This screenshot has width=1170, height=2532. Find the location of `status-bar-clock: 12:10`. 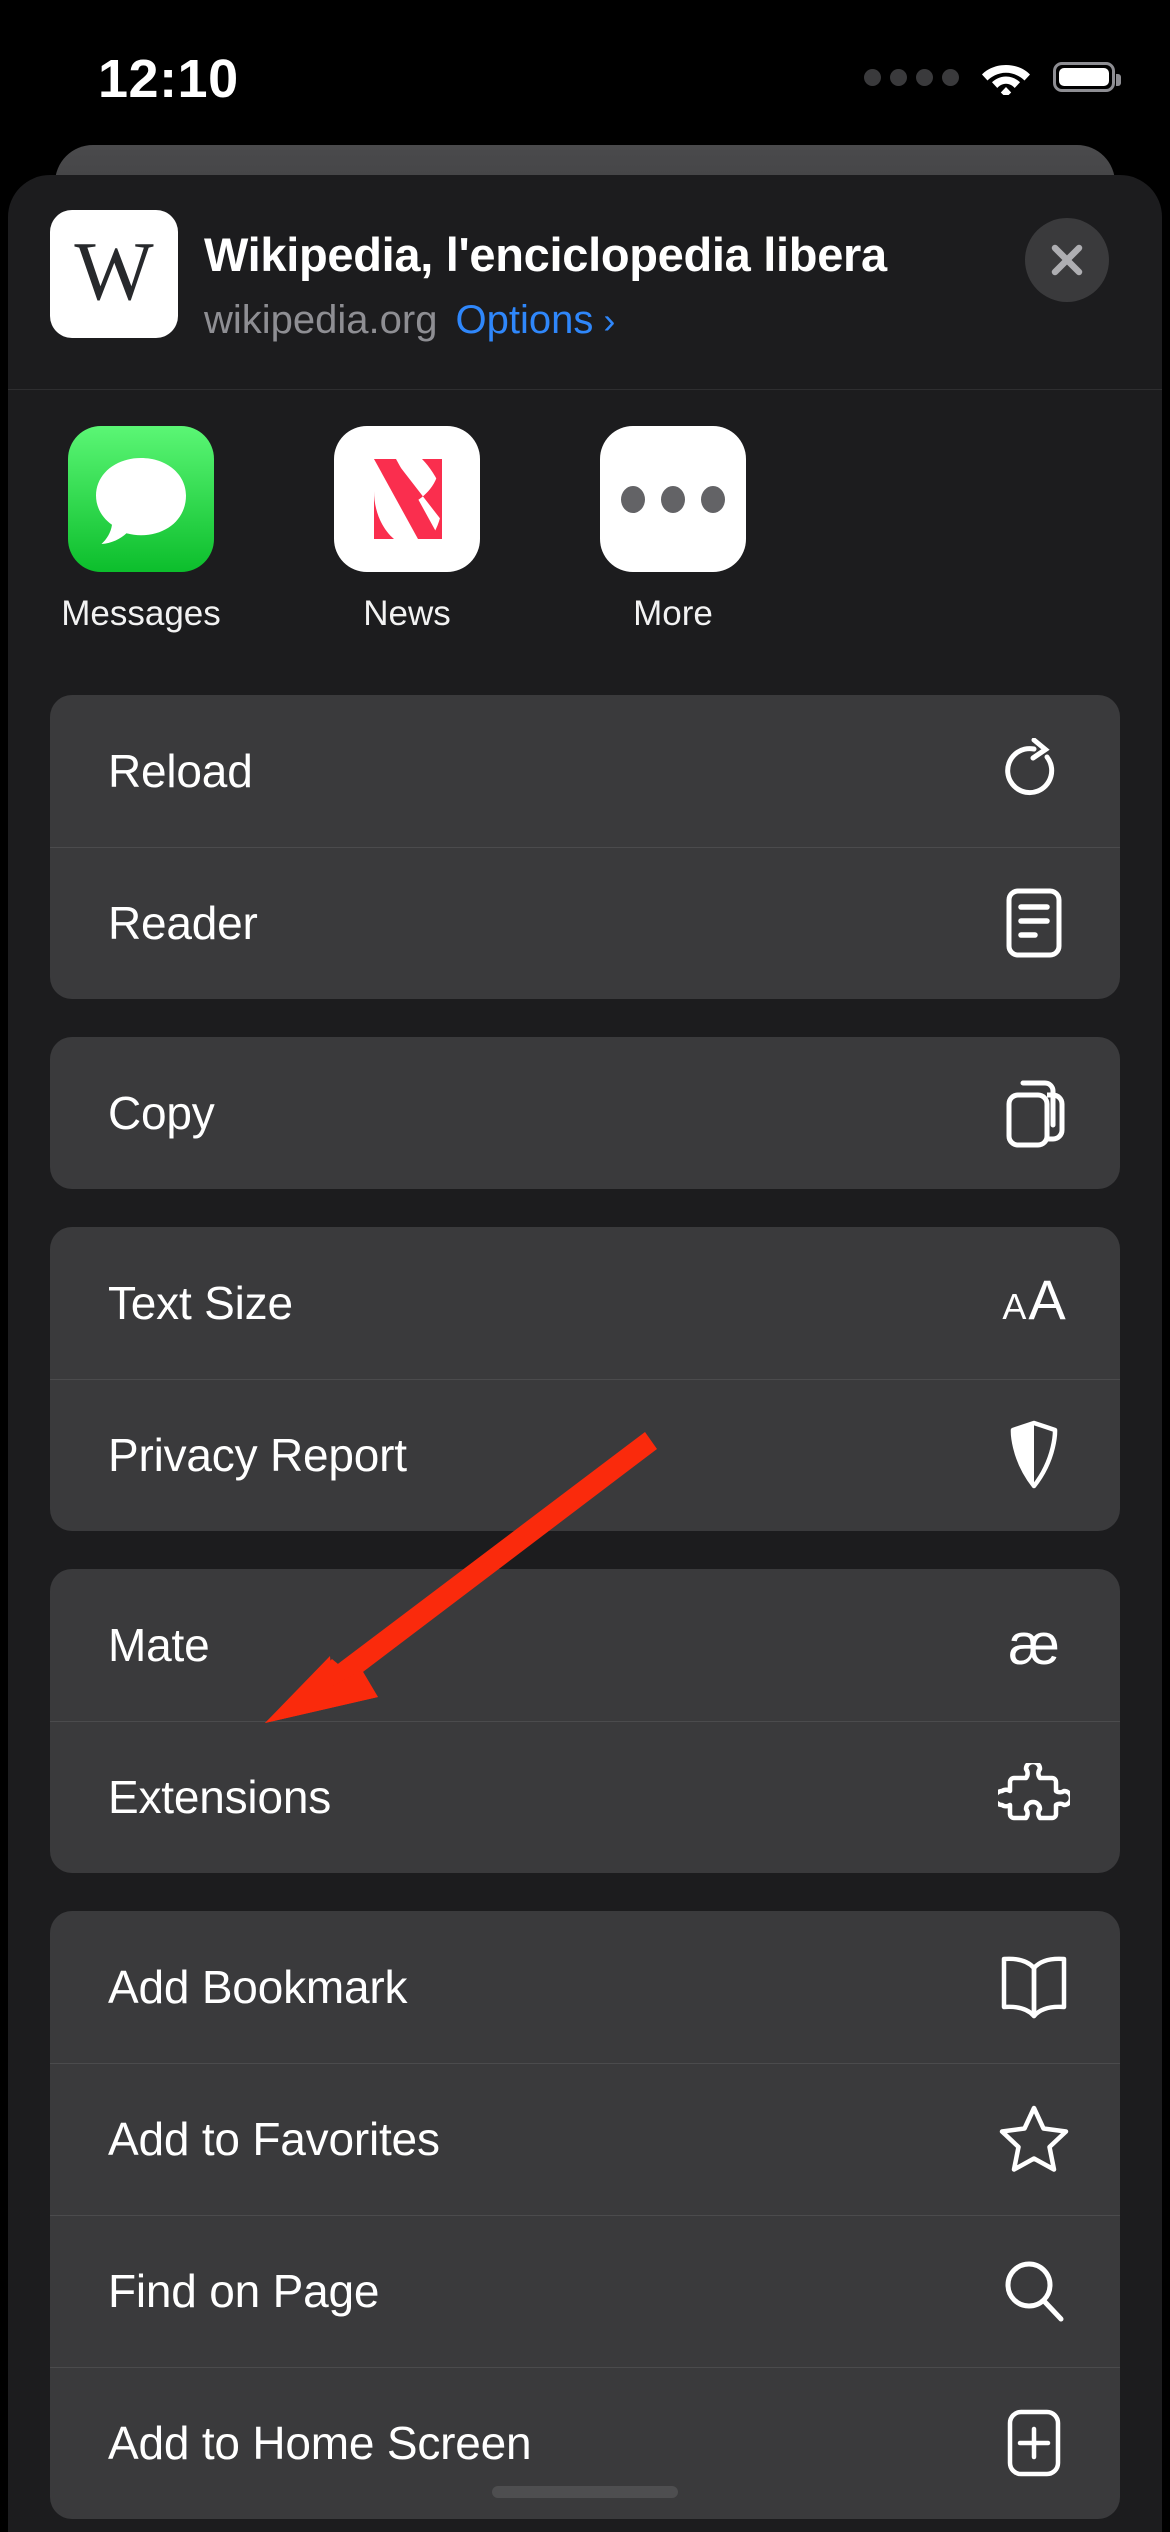

status-bar-clock: 12:10 is located at coordinates (168, 79).